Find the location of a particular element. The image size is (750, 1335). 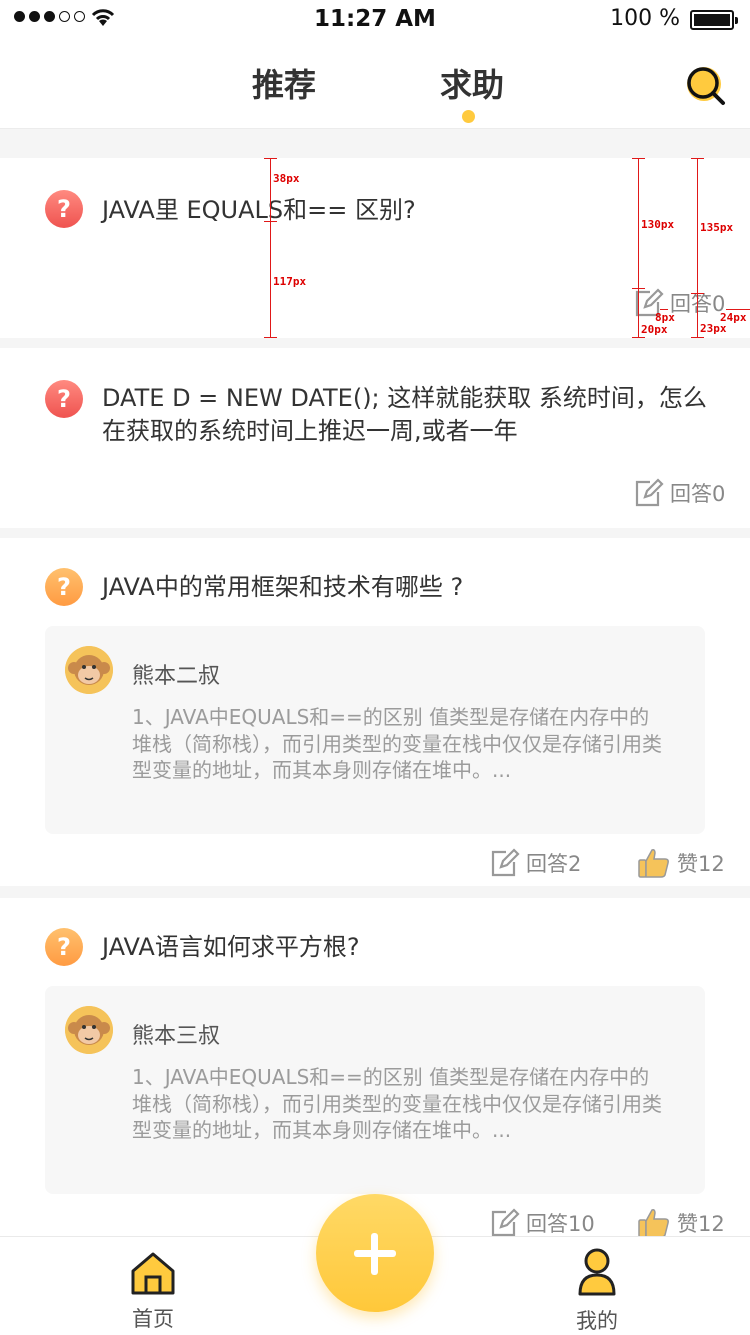

measure-label: 130px is located at coordinates (658, 224).